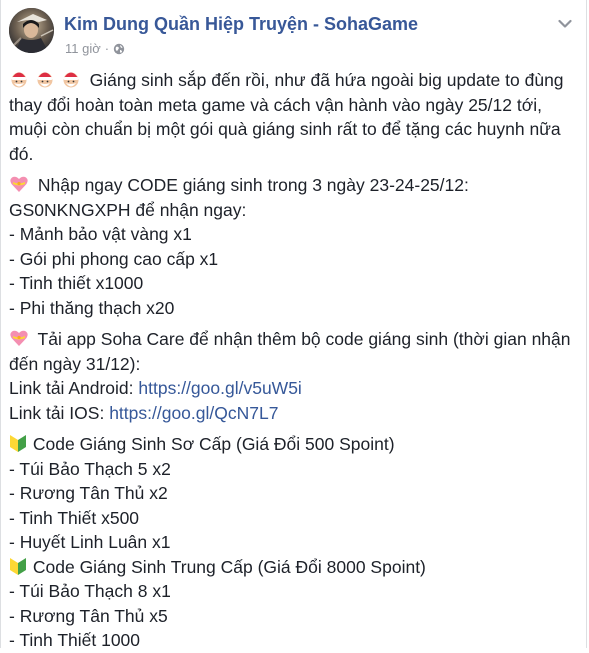  I want to click on tier-item: - Huyết Linh Luân x1, so click(90, 542).